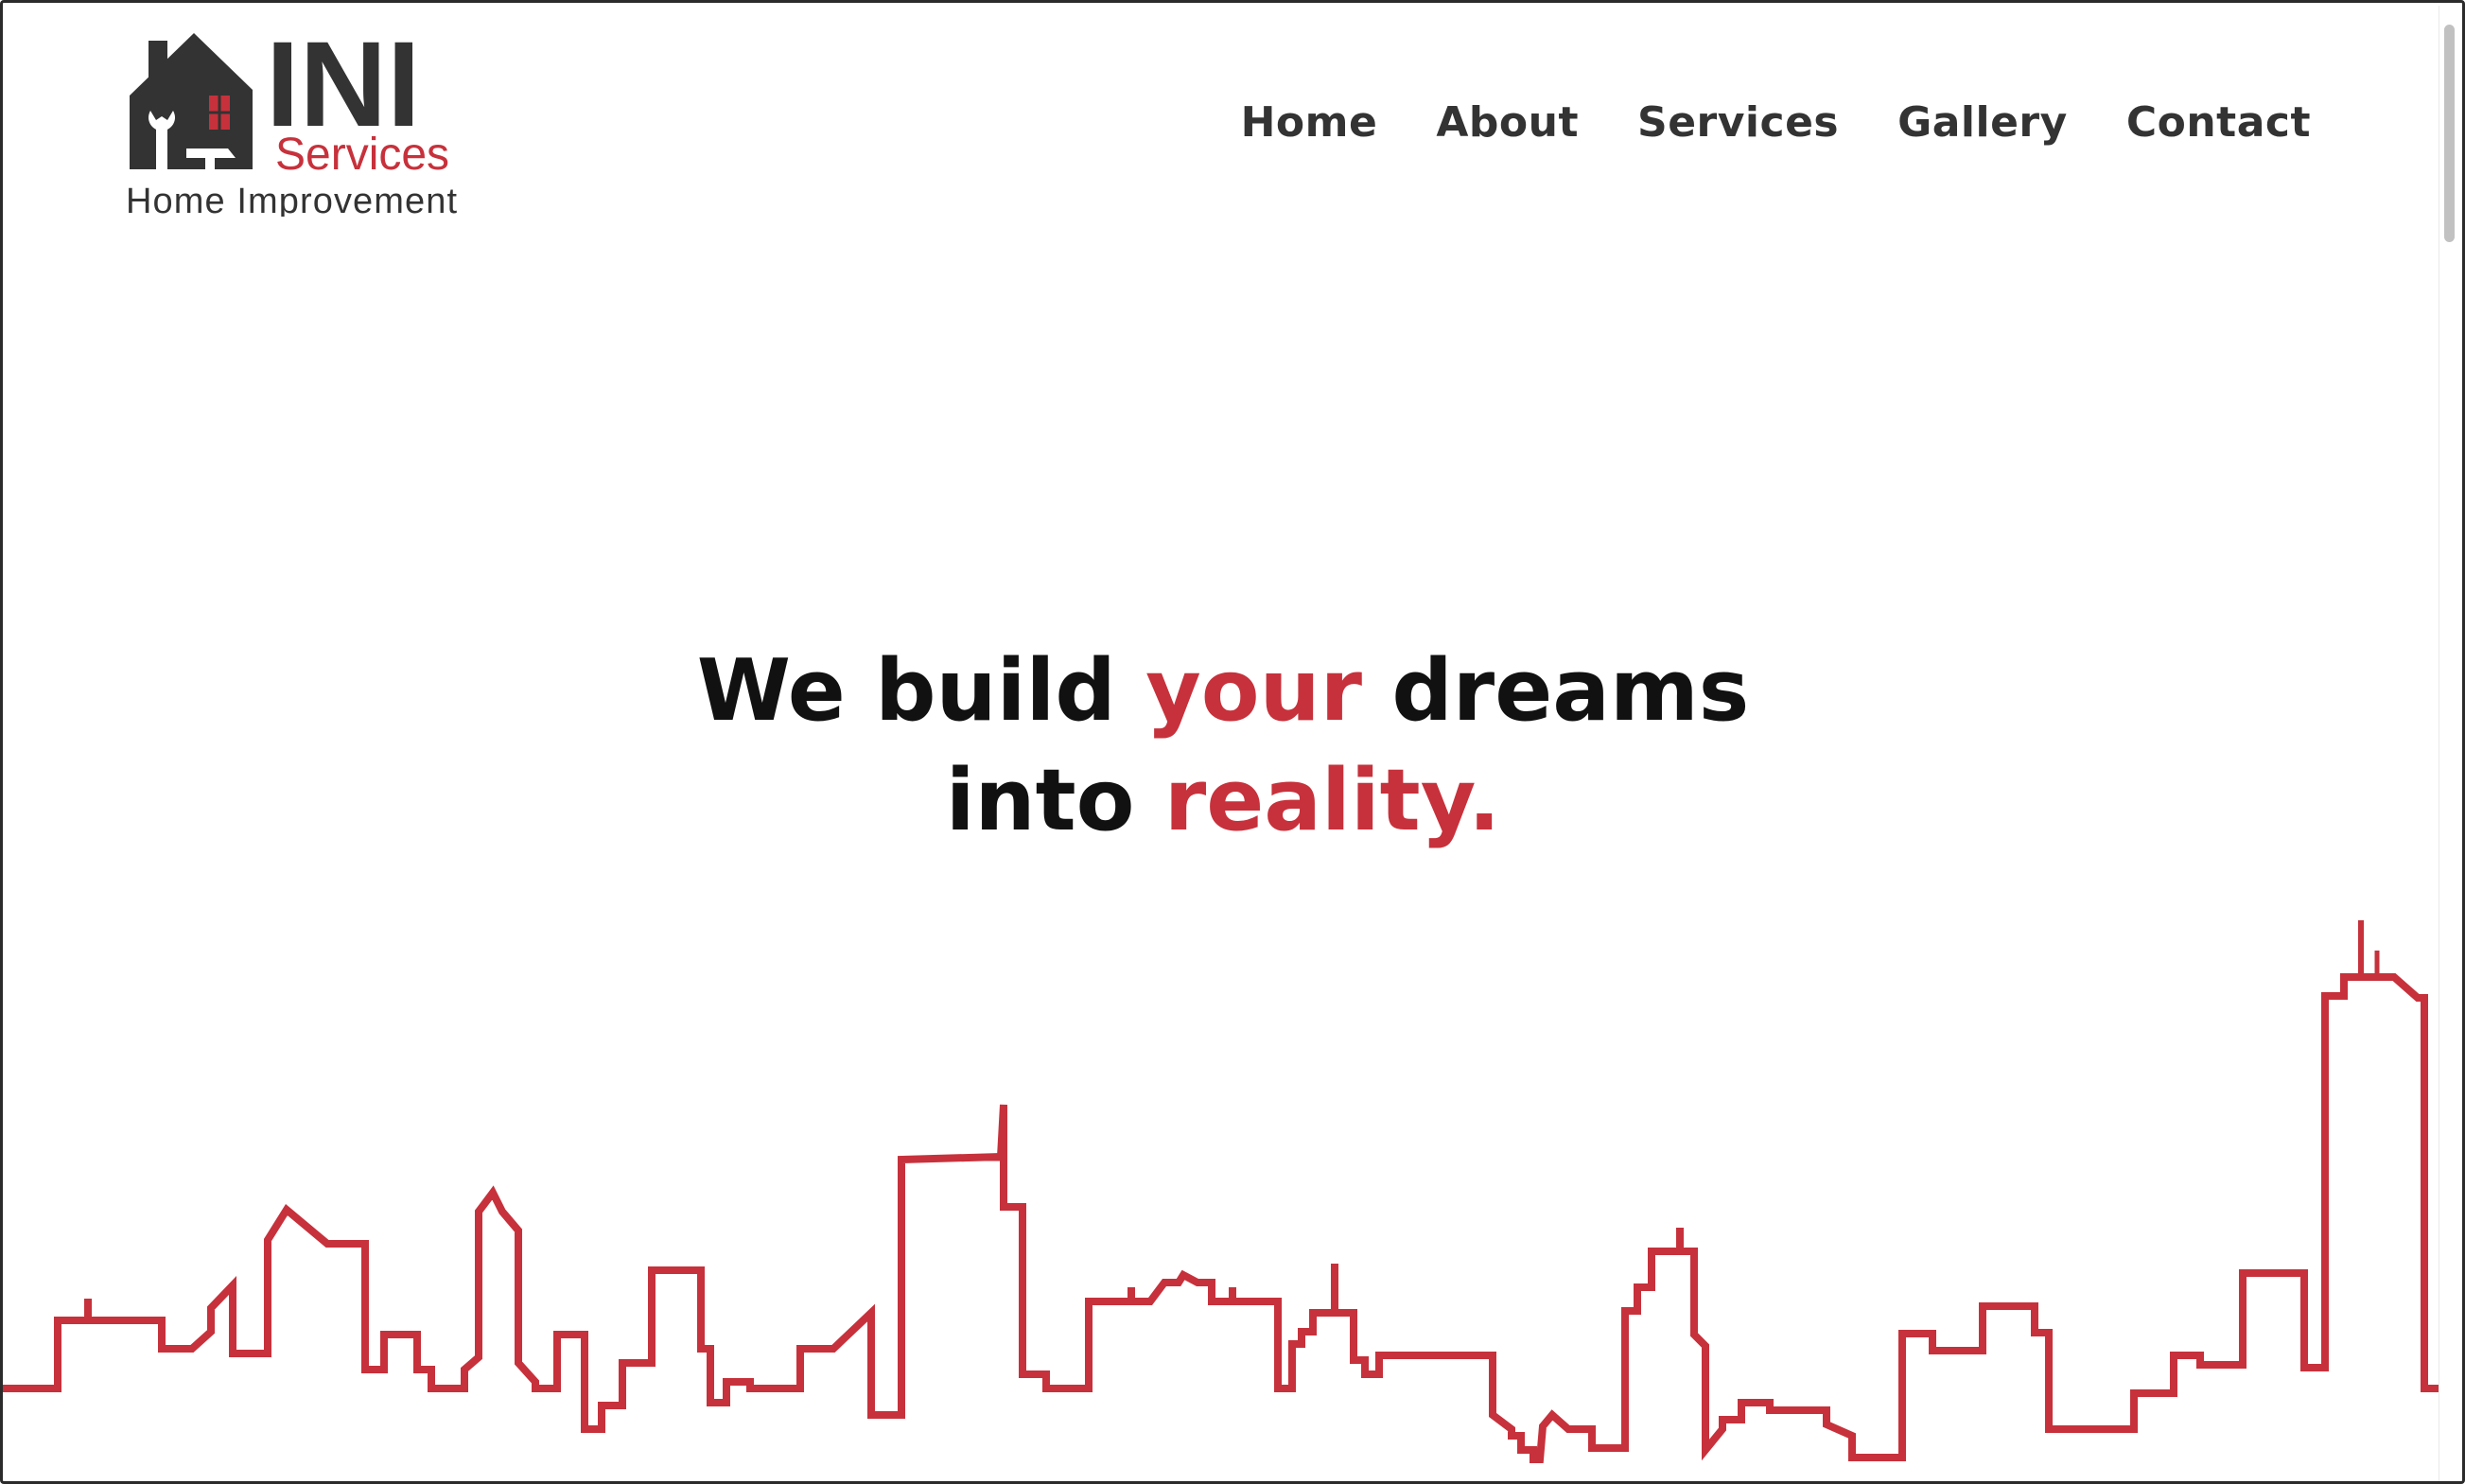  What do you see at coordinates (2218, 123) in the screenshot?
I see `nav-contact: Contact` at bounding box center [2218, 123].